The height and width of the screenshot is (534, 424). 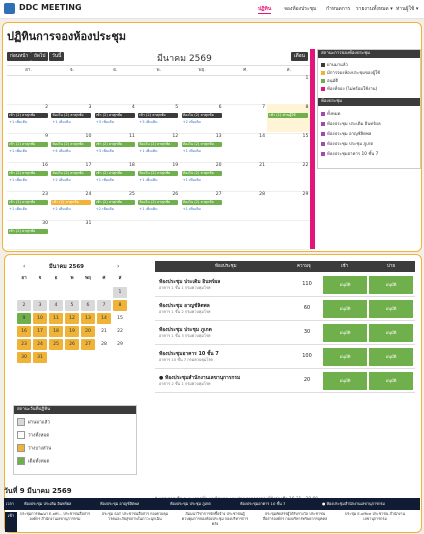 What do you see at coordinates (28, 147) in the screenshot?
I see `calendar-day-cell: 9` at bounding box center [28, 147].